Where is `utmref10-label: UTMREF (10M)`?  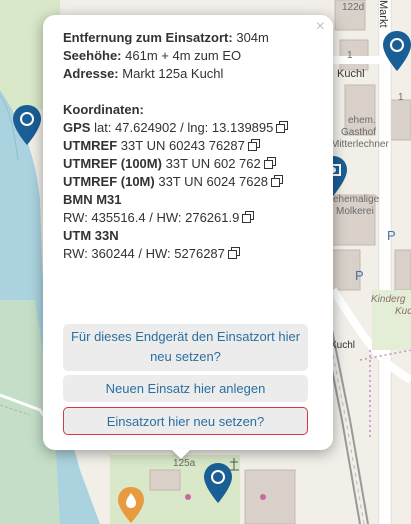
utmref10-label: UTMREF (10M) is located at coordinates (109, 181).